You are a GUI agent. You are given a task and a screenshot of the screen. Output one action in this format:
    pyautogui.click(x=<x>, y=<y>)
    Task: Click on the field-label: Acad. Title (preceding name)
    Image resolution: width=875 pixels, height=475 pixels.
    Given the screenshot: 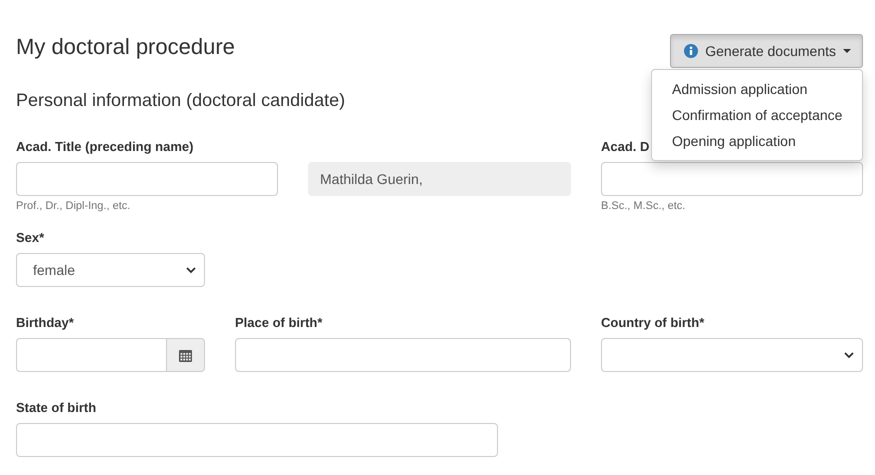 What is the action you would take?
    pyautogui.click(x=105, y=147)
    